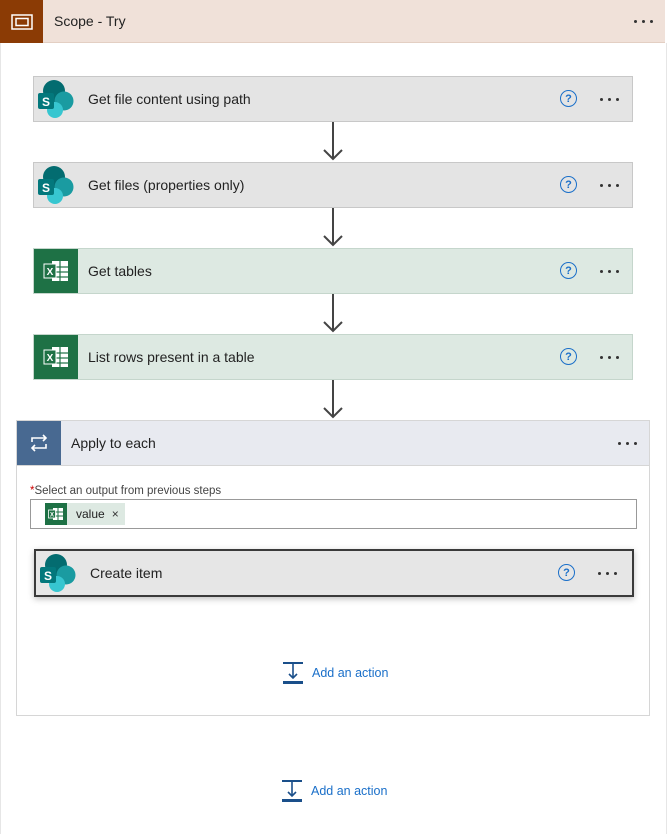 This screenshot has width=667, height=834. Describe the element at coordinates (334, 573) in the screenshot. I see `action-card-create-item: S Create item ?` at that location.